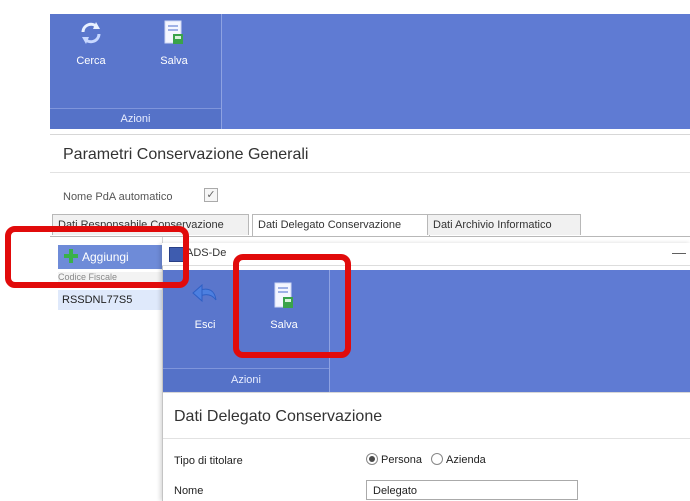 The height and width of the screenshot is (501, 690). What do you see at coordinates (211, 195) in the screenshot?
I see `nome-pda-checkbox: ✓` at bounding box center [211, 195].